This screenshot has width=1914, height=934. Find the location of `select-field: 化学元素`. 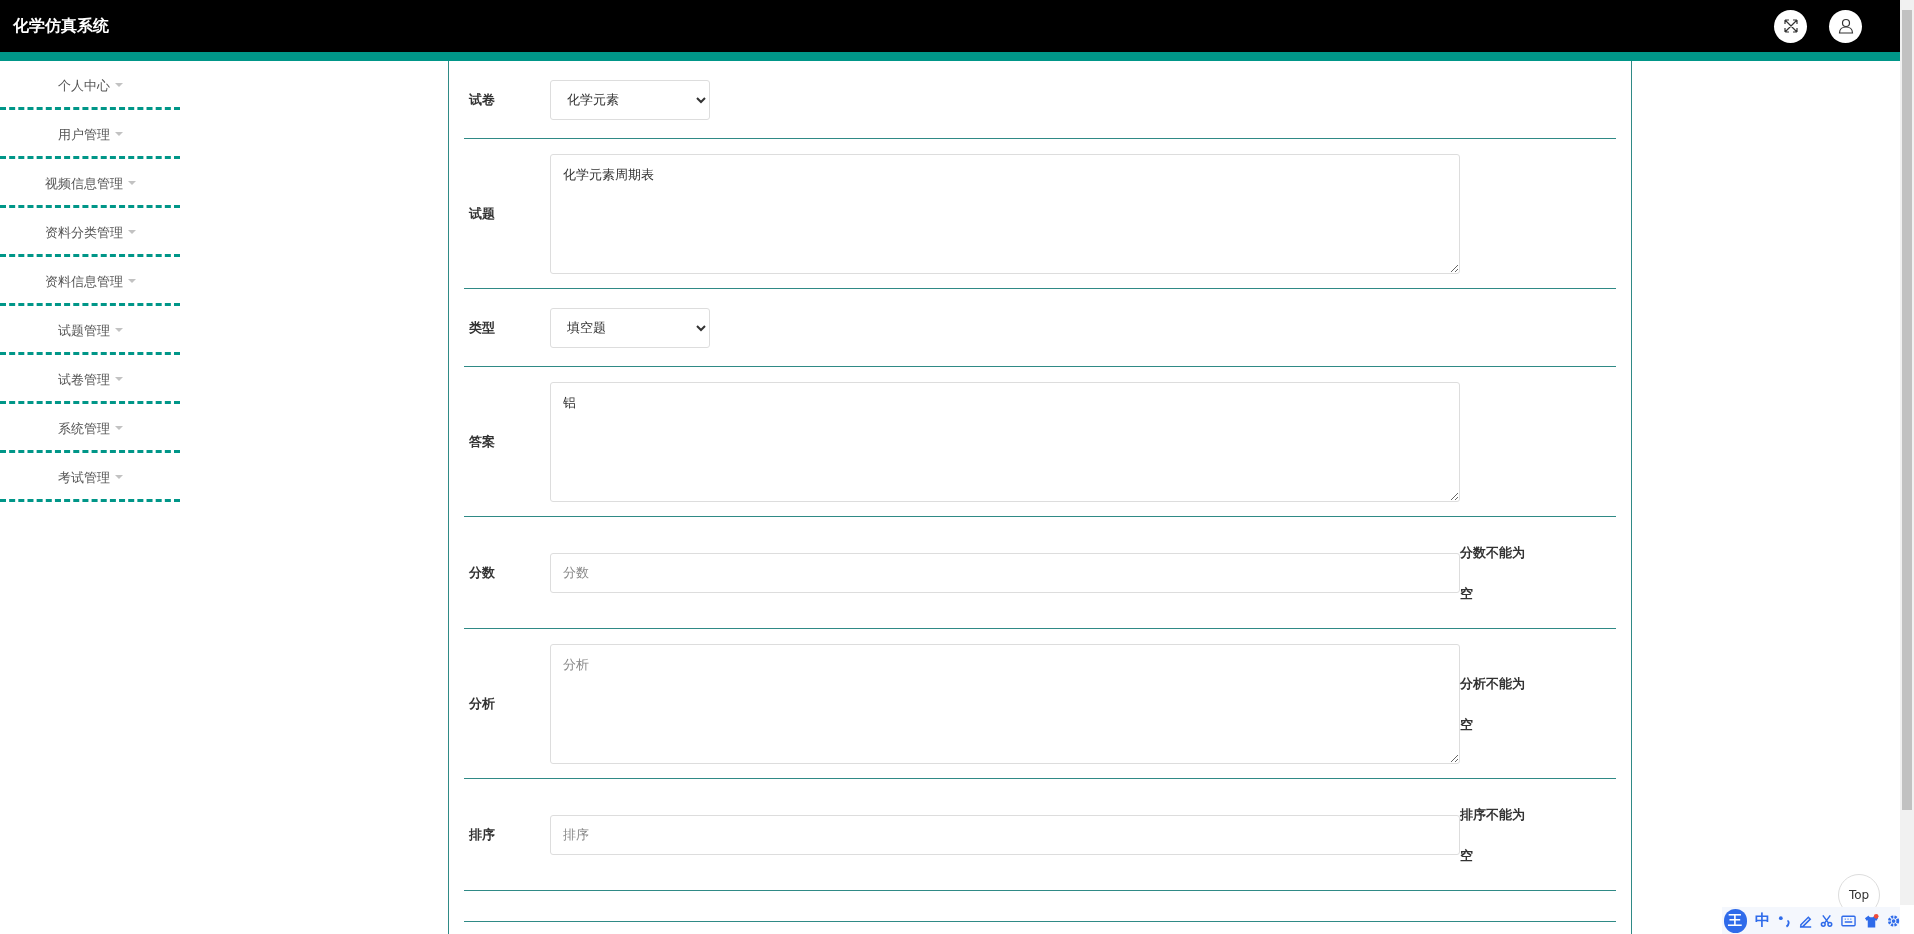

select-field: 化学元素 is located at coordinates (630, 99).